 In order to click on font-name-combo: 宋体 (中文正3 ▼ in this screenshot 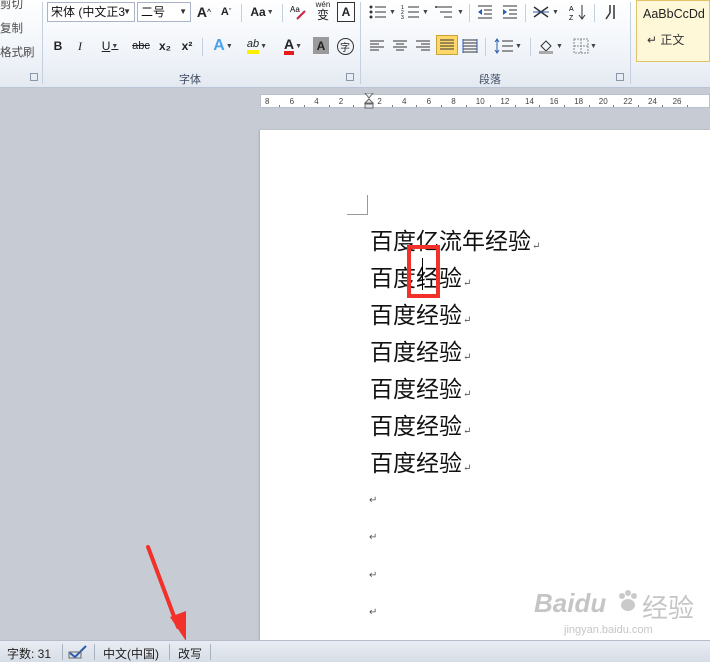, I will do `click(91, 12)`.